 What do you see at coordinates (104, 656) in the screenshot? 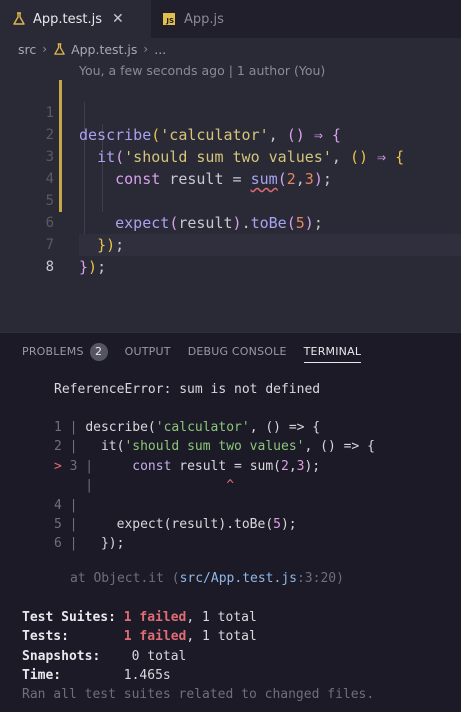
I see `summary-snapshots: Snapshots: 0 total` at bounding box center [104, 656].